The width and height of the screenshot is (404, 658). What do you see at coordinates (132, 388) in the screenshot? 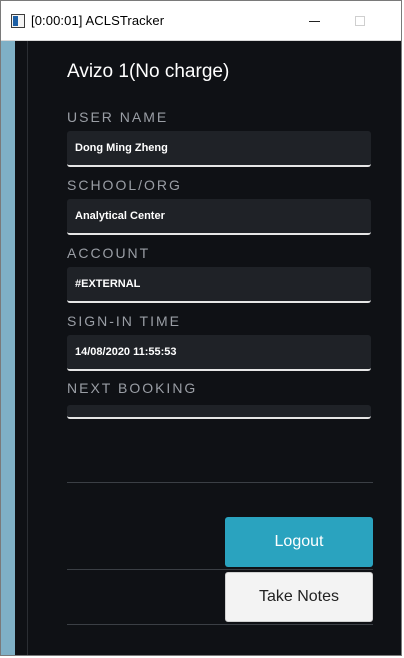
I see `next-booking-label: NEXT BOOKING` at bounding box center [132, 388].